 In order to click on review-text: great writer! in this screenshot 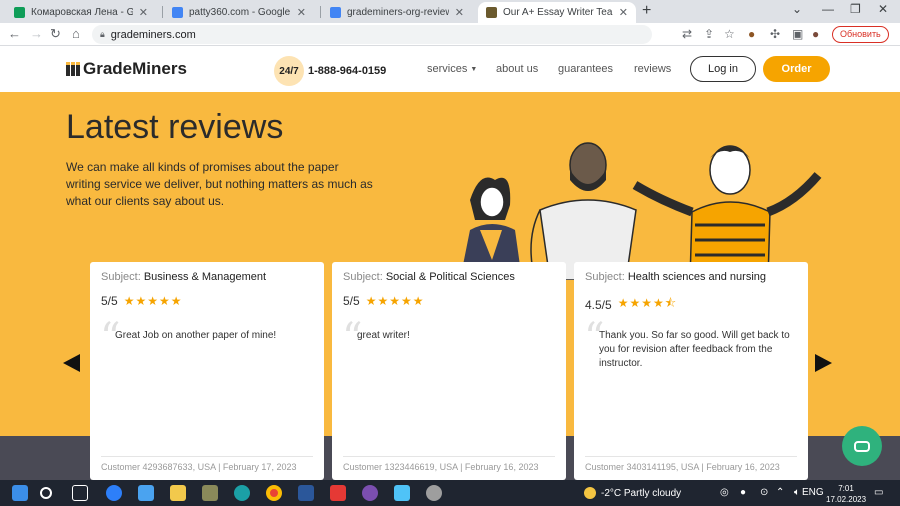, I will do `click(383, 335)`.